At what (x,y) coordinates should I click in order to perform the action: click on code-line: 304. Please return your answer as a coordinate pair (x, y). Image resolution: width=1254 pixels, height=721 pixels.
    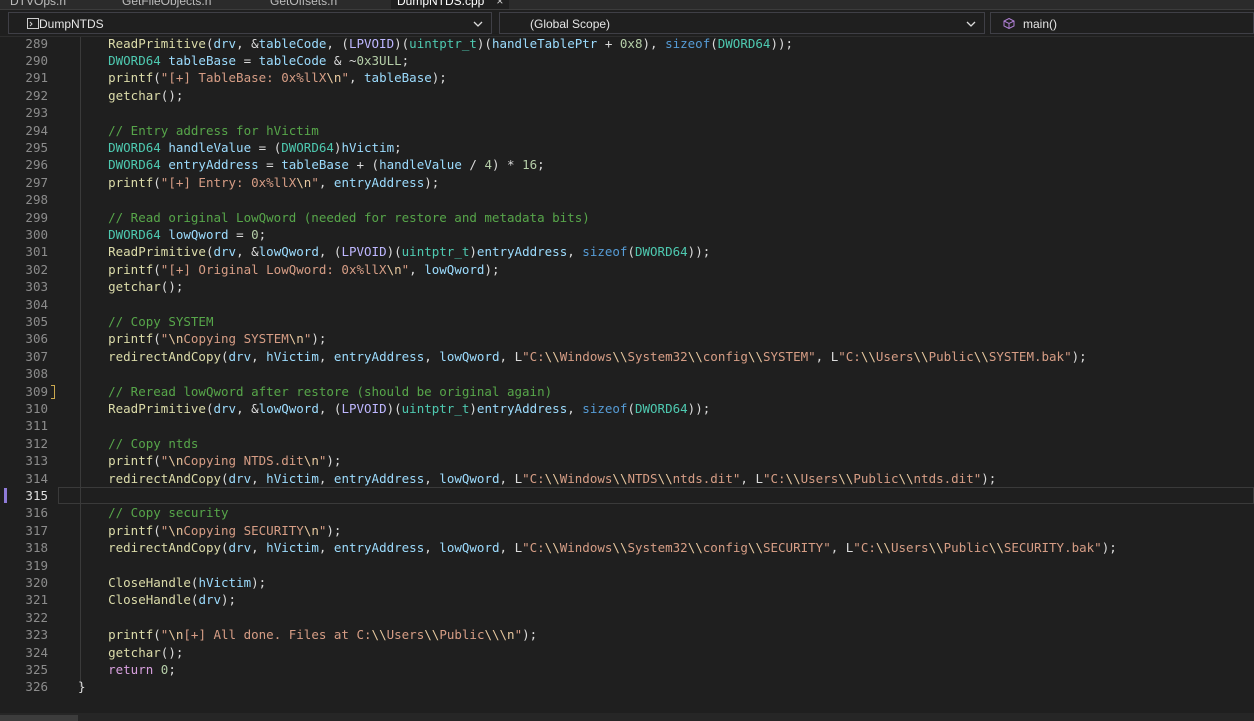
    Looking at the image, I should click on (627, 304).